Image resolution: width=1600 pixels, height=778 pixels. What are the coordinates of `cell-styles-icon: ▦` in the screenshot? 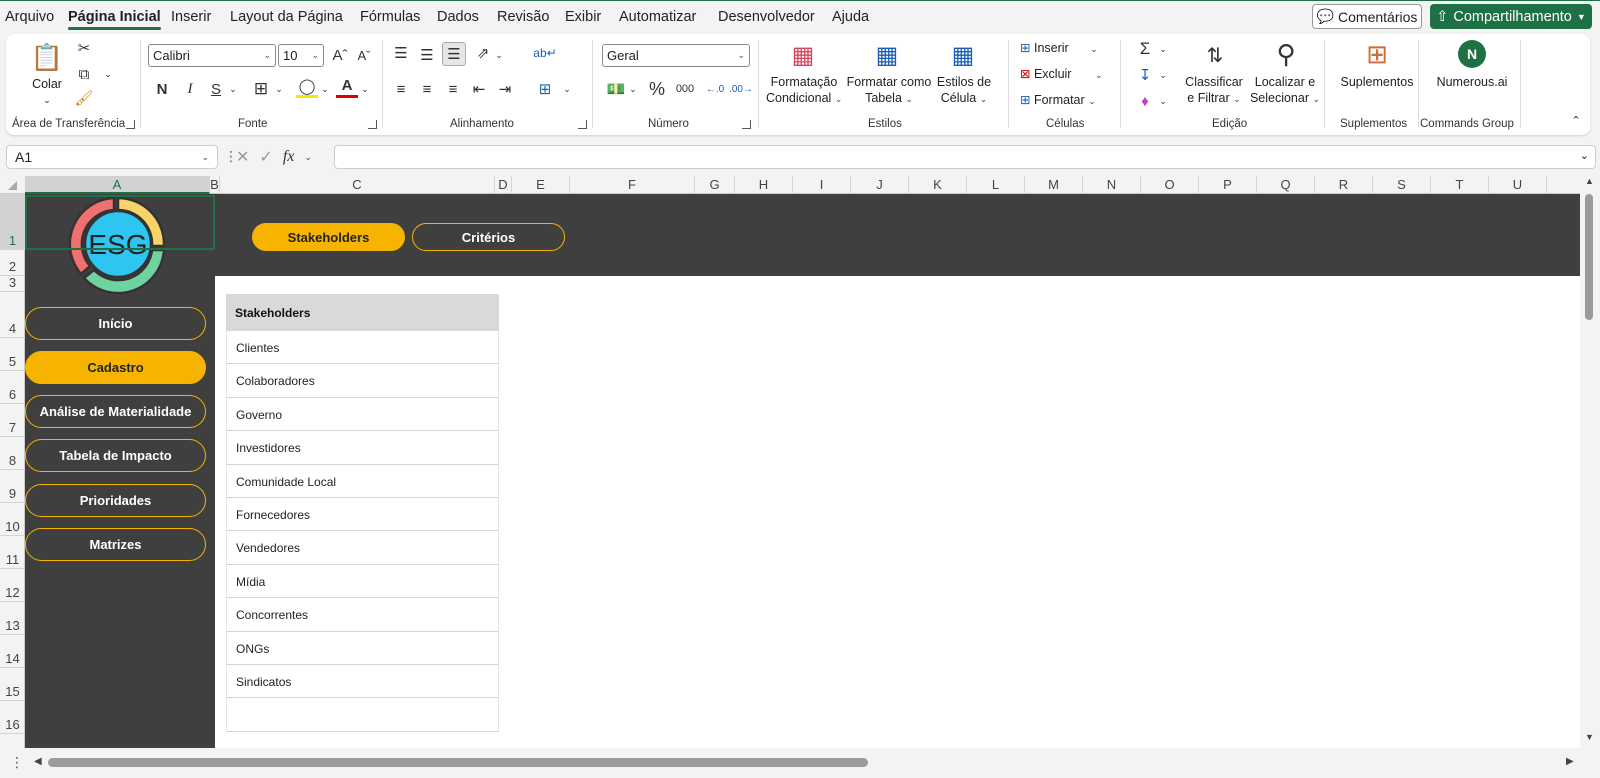 It's located at (963, 55).